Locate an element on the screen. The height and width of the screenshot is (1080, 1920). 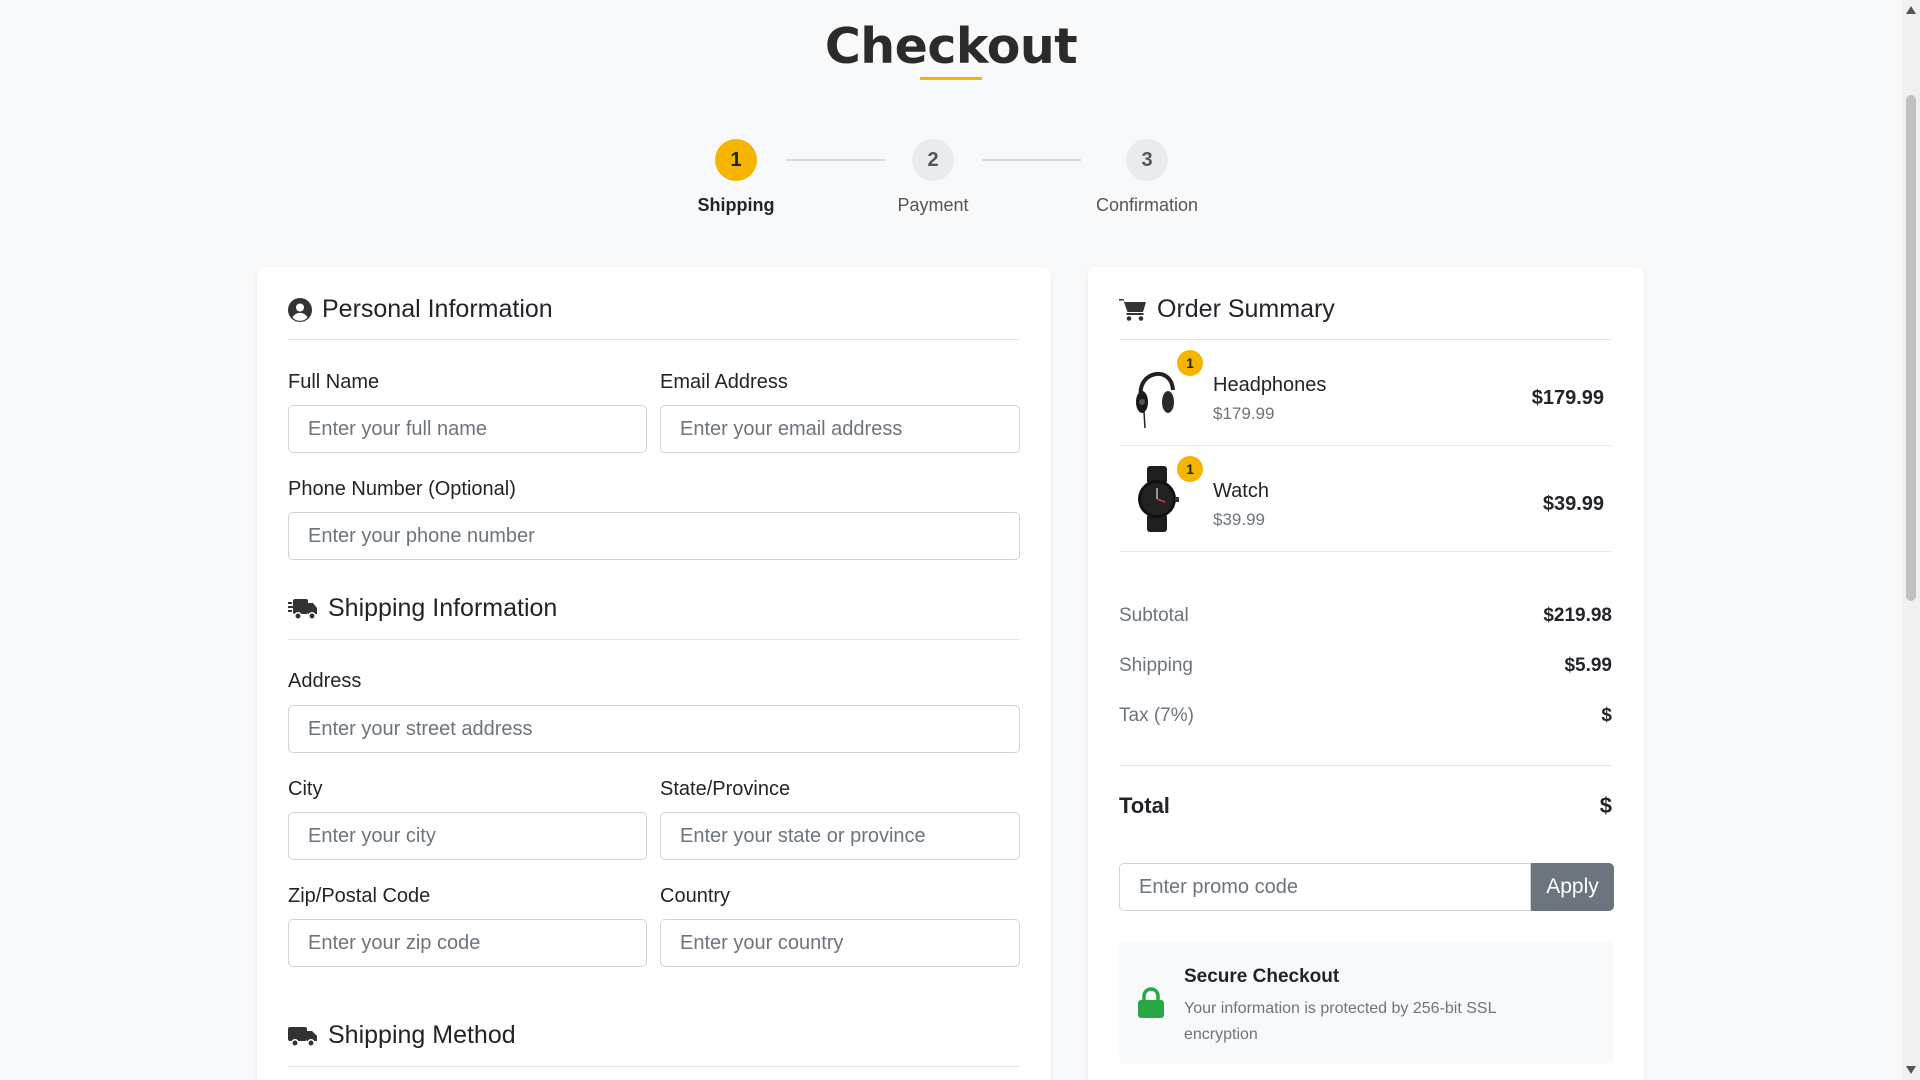
shipping-method-heading: Shipping Method is located at coordinates (402, 1035).